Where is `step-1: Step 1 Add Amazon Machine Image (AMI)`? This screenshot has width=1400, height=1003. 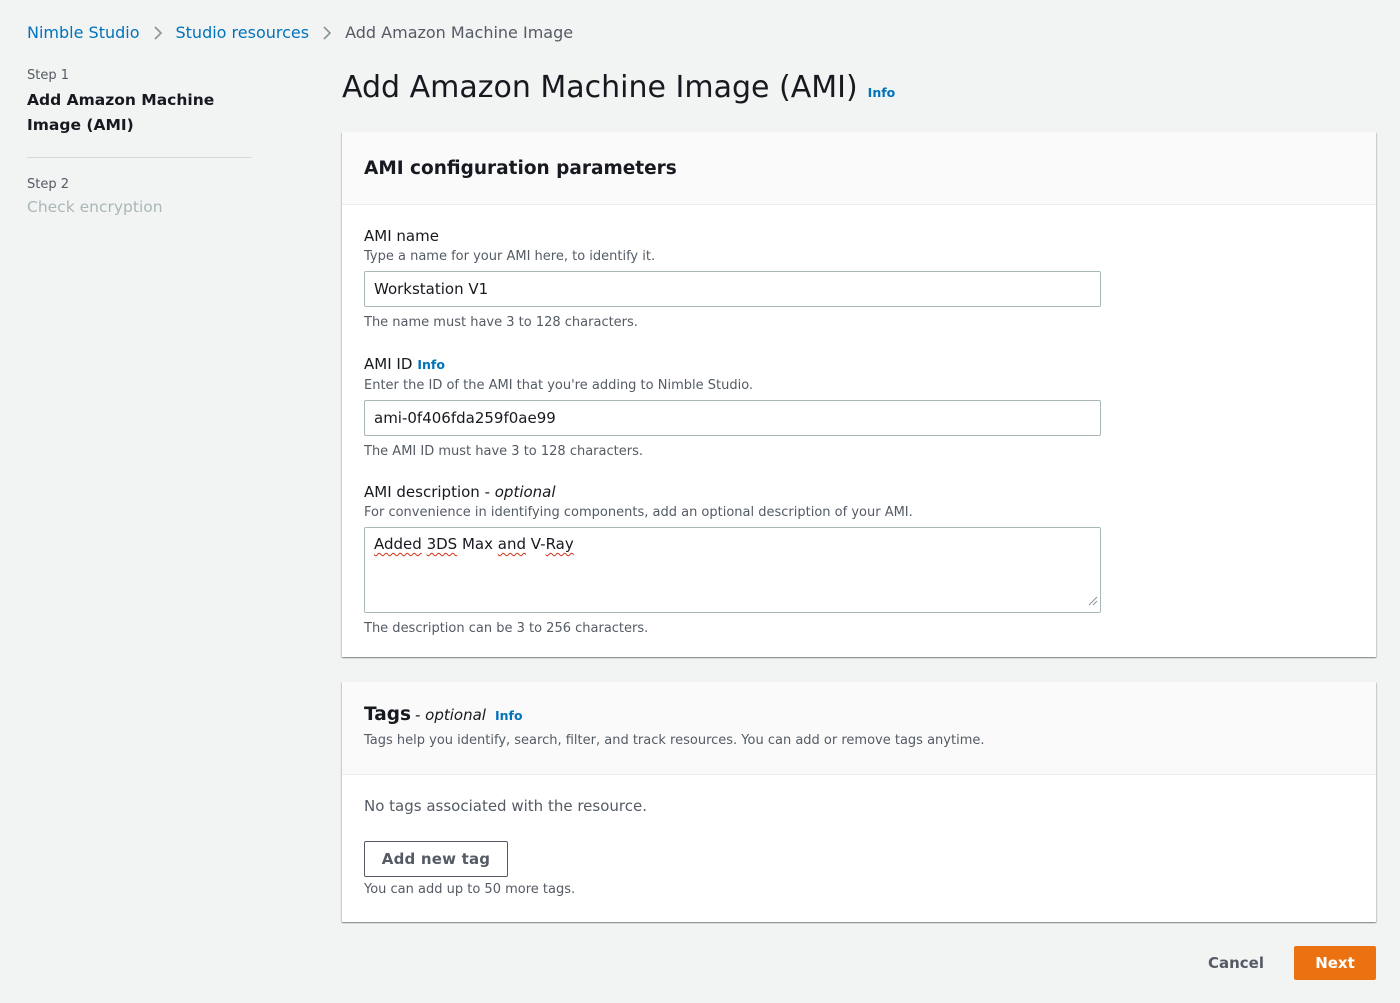 step-1: Step 1 Add Amazon Machine Image (AMI) is located at coordinates (139, 103).